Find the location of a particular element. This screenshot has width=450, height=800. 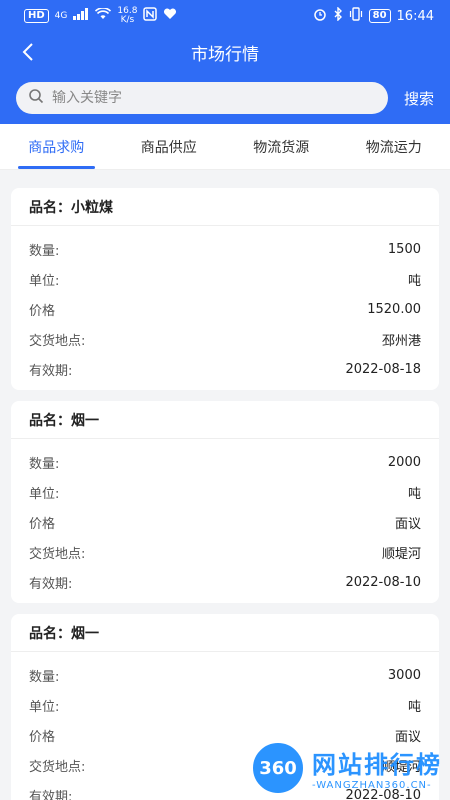

watermark-subtitle: -WANGZHAN360.CN- is located at coordinates (372, 785).